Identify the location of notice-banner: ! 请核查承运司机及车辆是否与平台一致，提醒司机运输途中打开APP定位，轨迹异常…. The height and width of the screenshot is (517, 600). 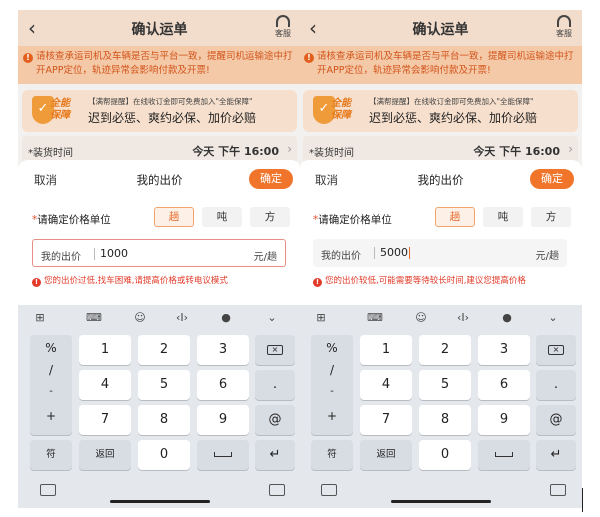
(440, 65).